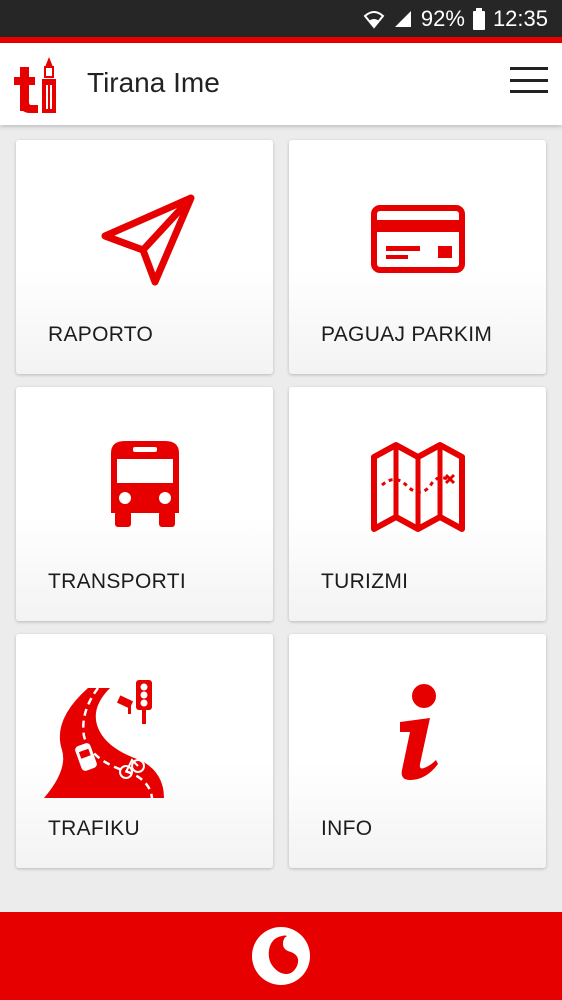 Image resolution: width=562 pixels, height=1000 pixels. I want to click on bus-icon, so click(145, 487).